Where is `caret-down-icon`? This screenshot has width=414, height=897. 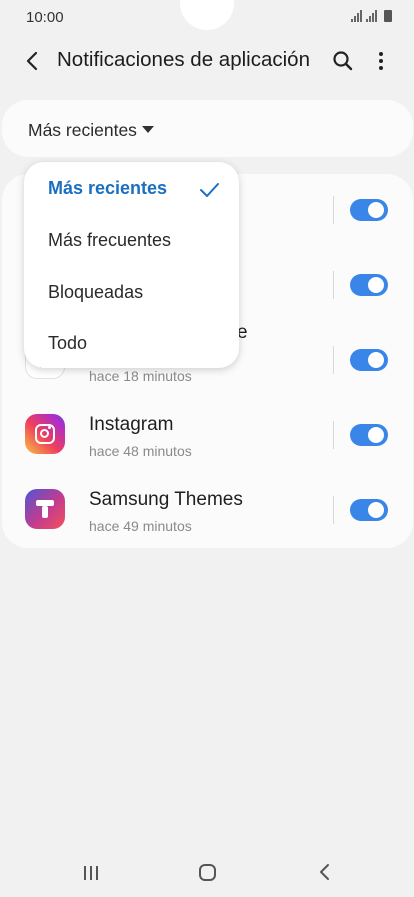 caret-down-icon is located at coordinates (148, 129).